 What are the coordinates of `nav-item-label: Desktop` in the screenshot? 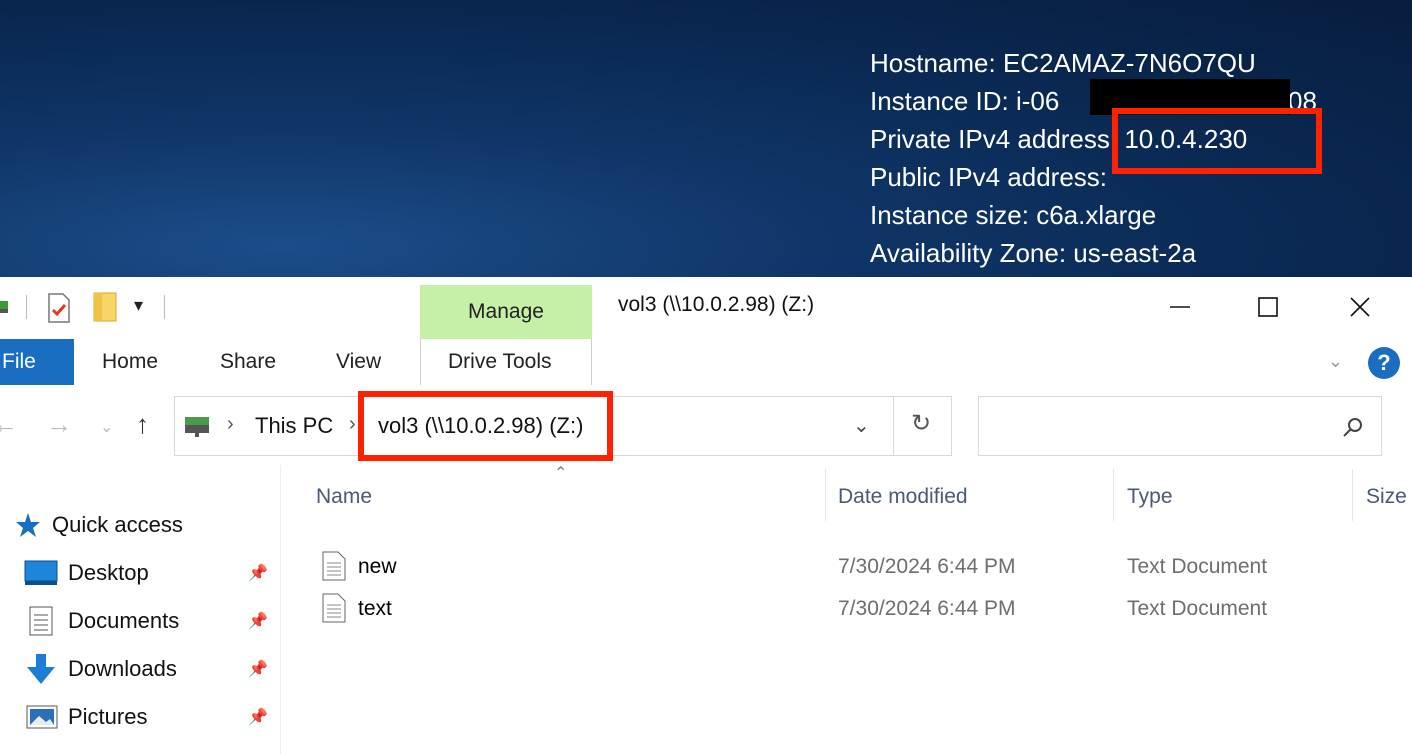 It's located at (108, 572).